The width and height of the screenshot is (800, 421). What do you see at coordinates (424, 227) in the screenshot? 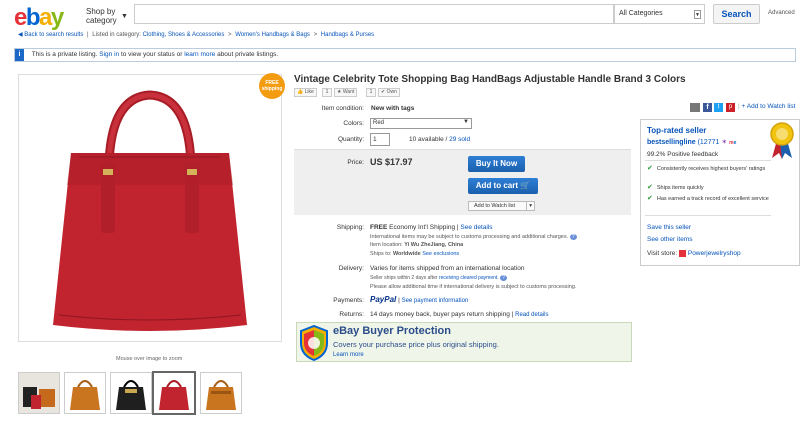
I see `shipping-method: Economy Int'l Shipping |` at bounding box center [424, 227].